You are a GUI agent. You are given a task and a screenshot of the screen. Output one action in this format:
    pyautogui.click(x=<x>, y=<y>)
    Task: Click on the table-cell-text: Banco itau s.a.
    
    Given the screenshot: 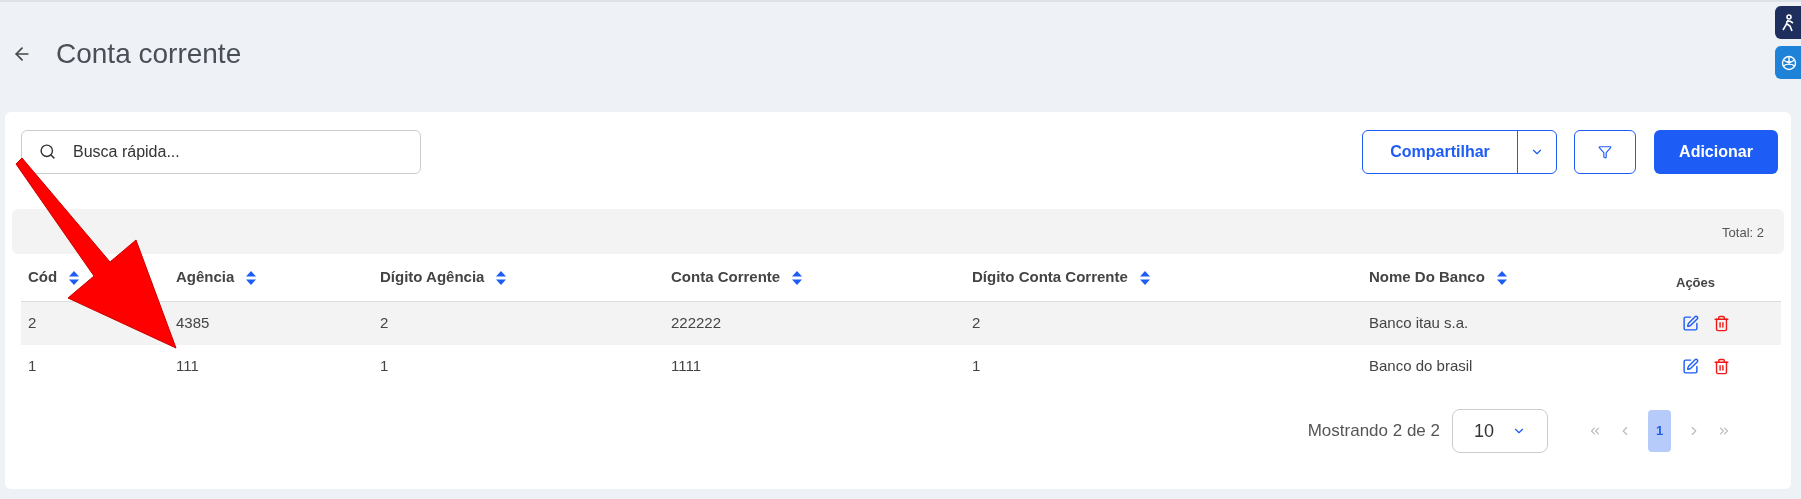 What is the action you would take?
    pyautogui.click(x=1419, y=323)
    